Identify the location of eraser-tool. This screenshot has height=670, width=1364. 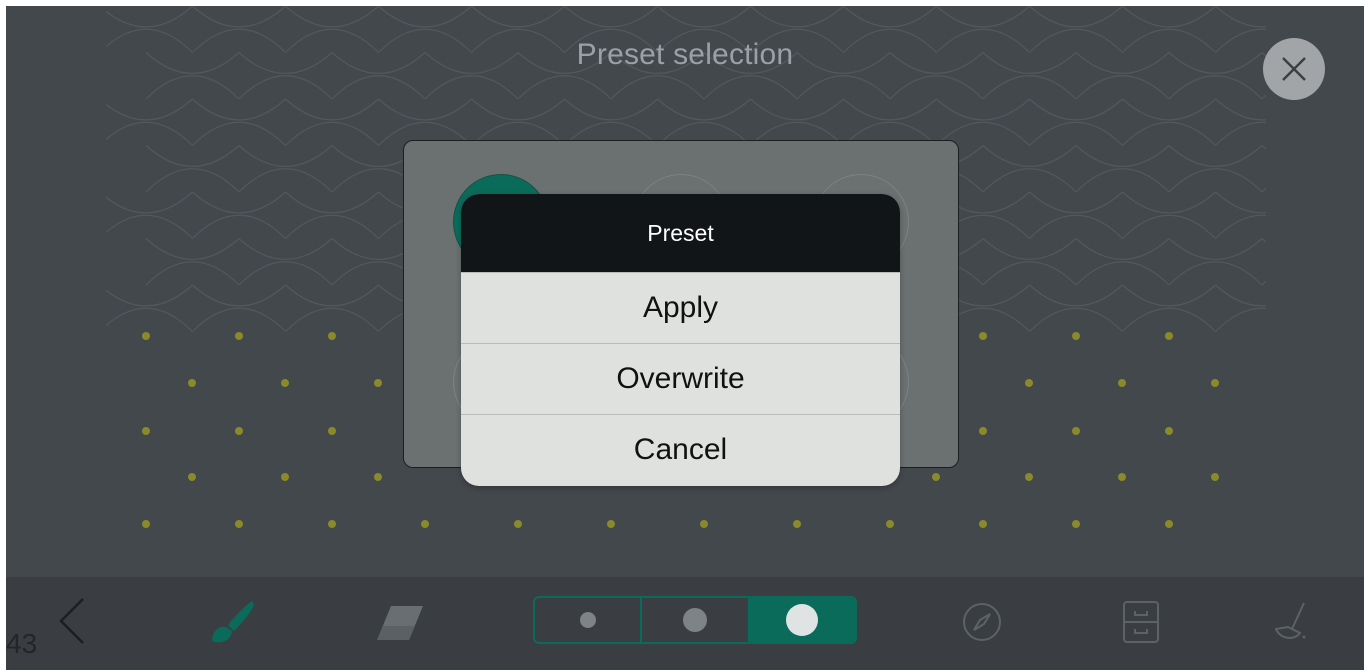
(400, 623).